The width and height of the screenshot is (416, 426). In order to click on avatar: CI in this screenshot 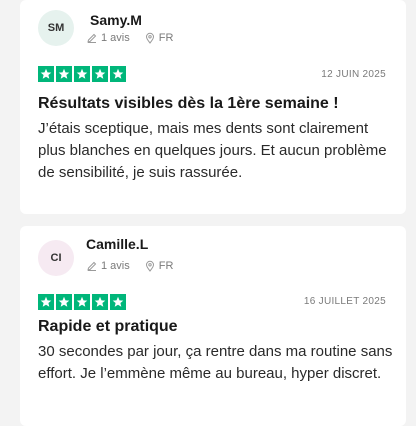, I will do `click(56, 258)`.